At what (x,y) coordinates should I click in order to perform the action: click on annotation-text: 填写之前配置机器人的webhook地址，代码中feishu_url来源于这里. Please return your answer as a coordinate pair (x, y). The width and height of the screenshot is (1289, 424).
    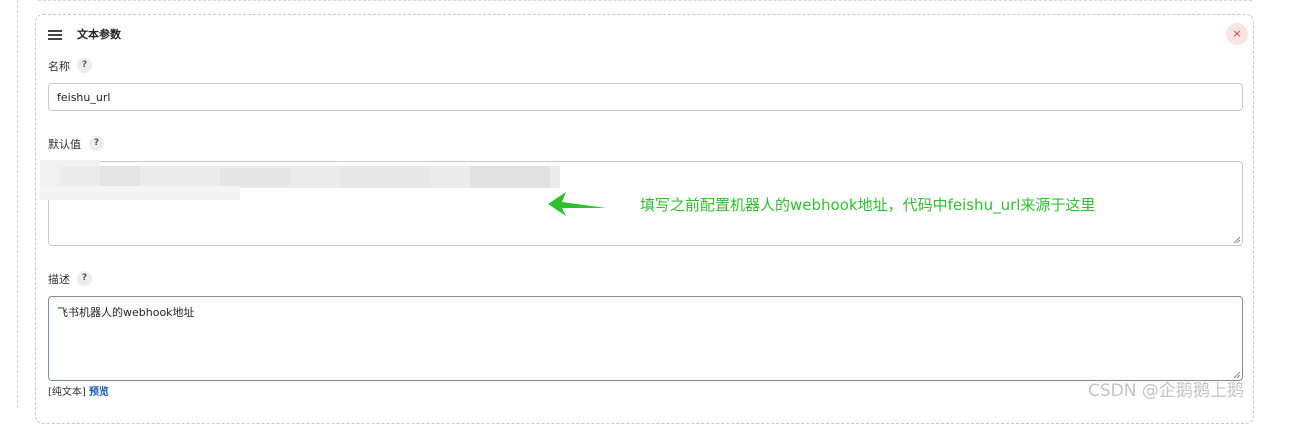
    Looking at the image, I should click on (868, 205).